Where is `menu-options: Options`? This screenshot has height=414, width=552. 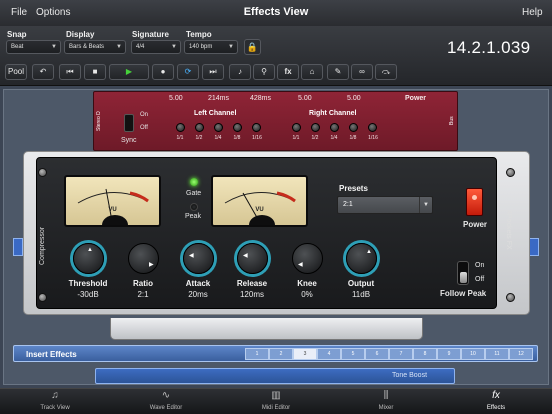
menu-options: Options is located at coordinates (53, 12).